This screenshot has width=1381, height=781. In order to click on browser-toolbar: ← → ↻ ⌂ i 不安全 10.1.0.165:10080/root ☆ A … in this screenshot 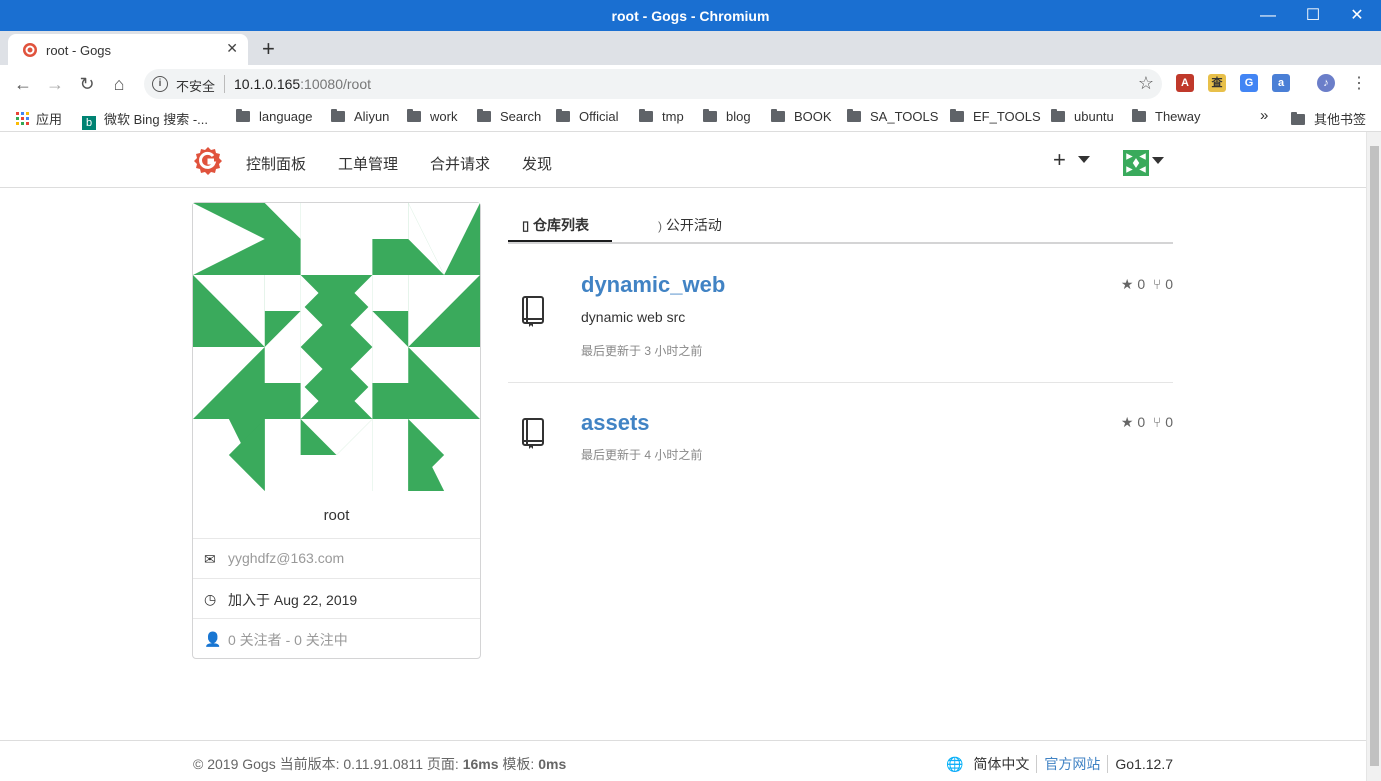, I will do `click(690, 83)`.